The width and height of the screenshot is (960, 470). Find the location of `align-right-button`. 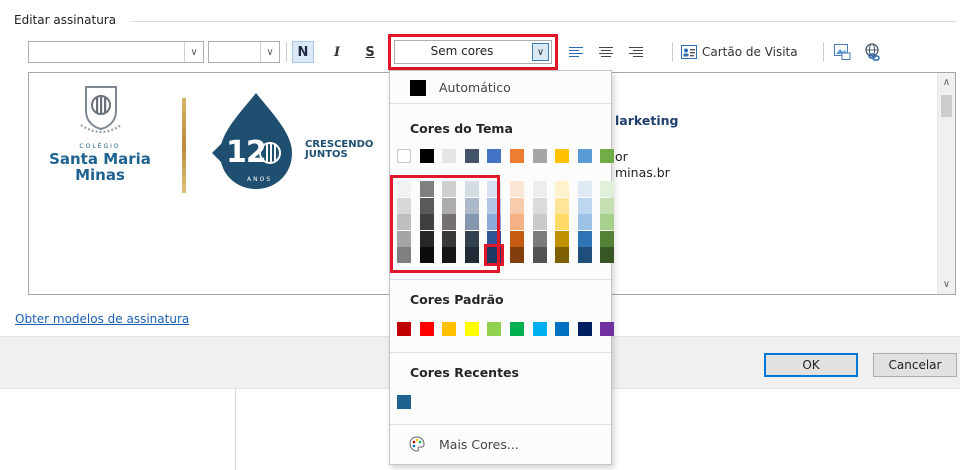

align-right-button is located at coordinates (636, 52).